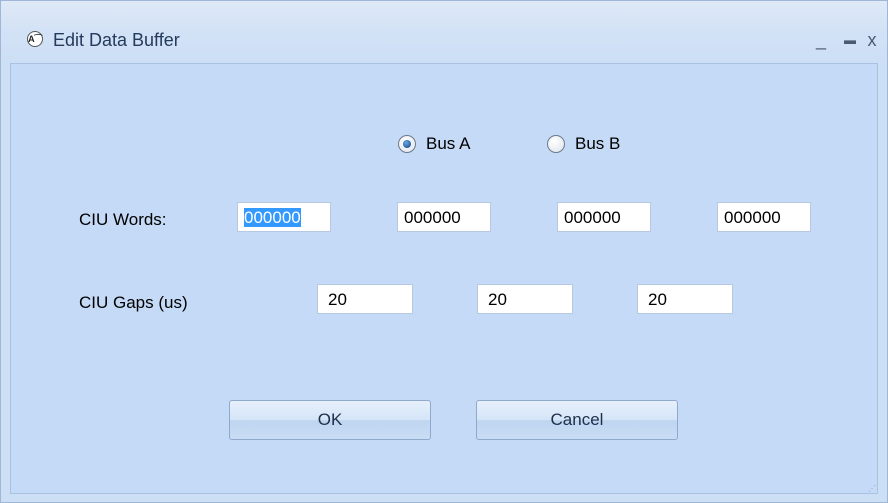  What do you see at coordinates (850, 40) in the screenshot?
I see `maximize-icon: ▬` at bounding box center [850, 40].